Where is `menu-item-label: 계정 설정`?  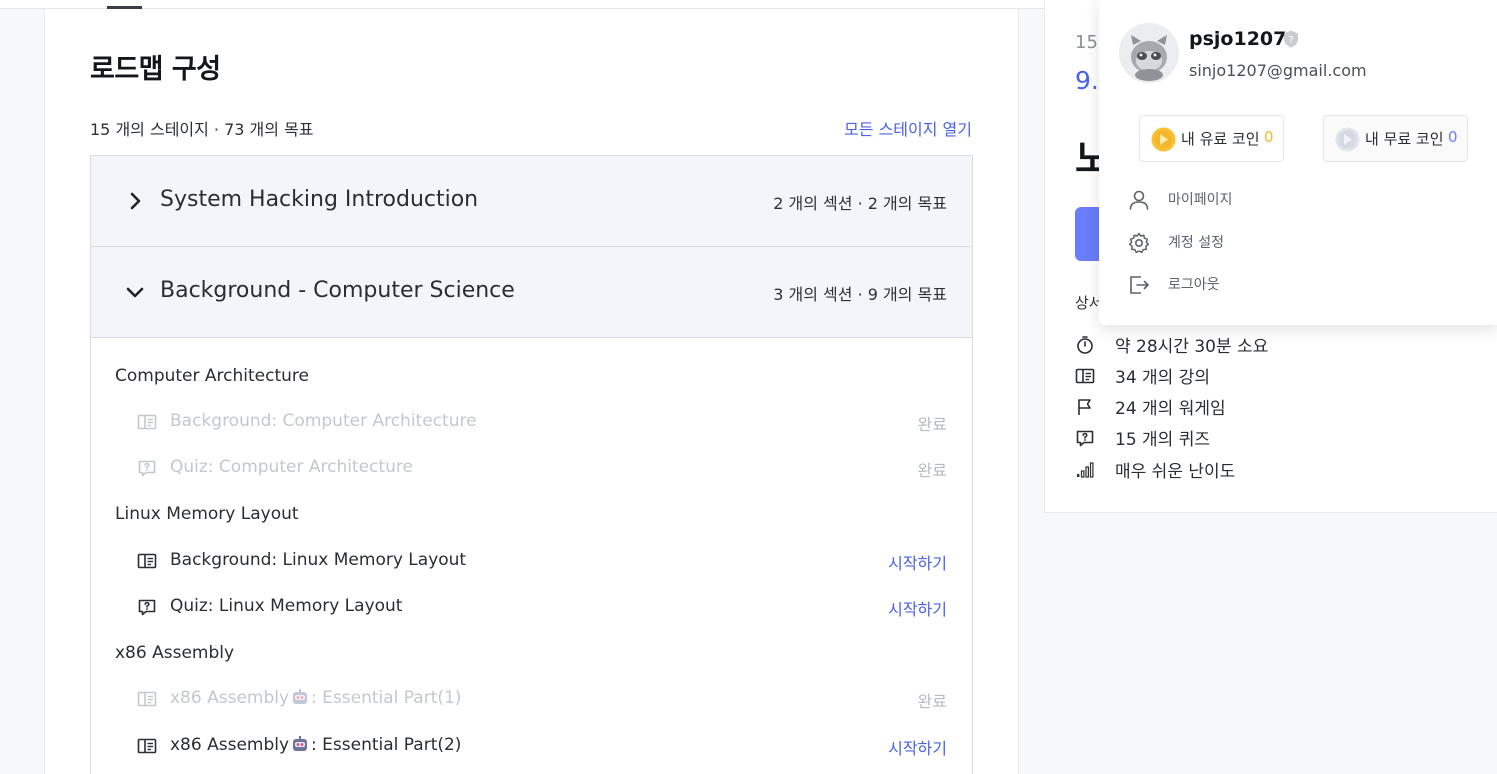 menu-item-label: 계정 설정 is located at coordinates (1196, 243).